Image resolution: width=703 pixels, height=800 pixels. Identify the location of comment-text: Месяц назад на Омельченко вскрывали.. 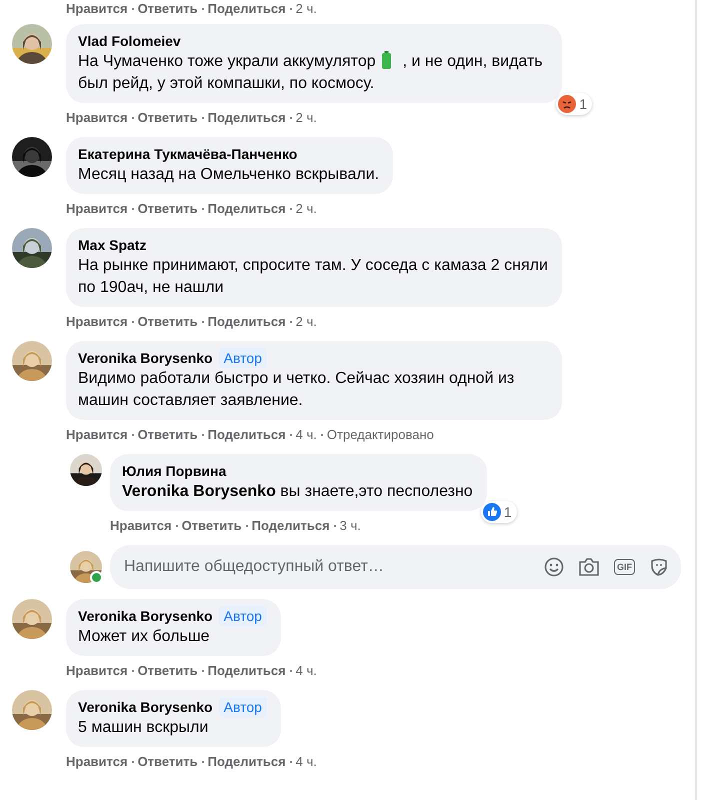
(229, 175).